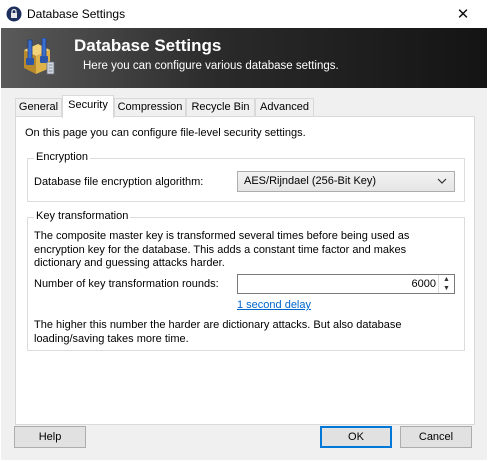 Image resolution: width=488 pixels, height=461 pixels. What do you see at coordinates (244, 14) in the screenshot?
I see `title-bar: Database Settings ✕` at bounding box center [244, 14].